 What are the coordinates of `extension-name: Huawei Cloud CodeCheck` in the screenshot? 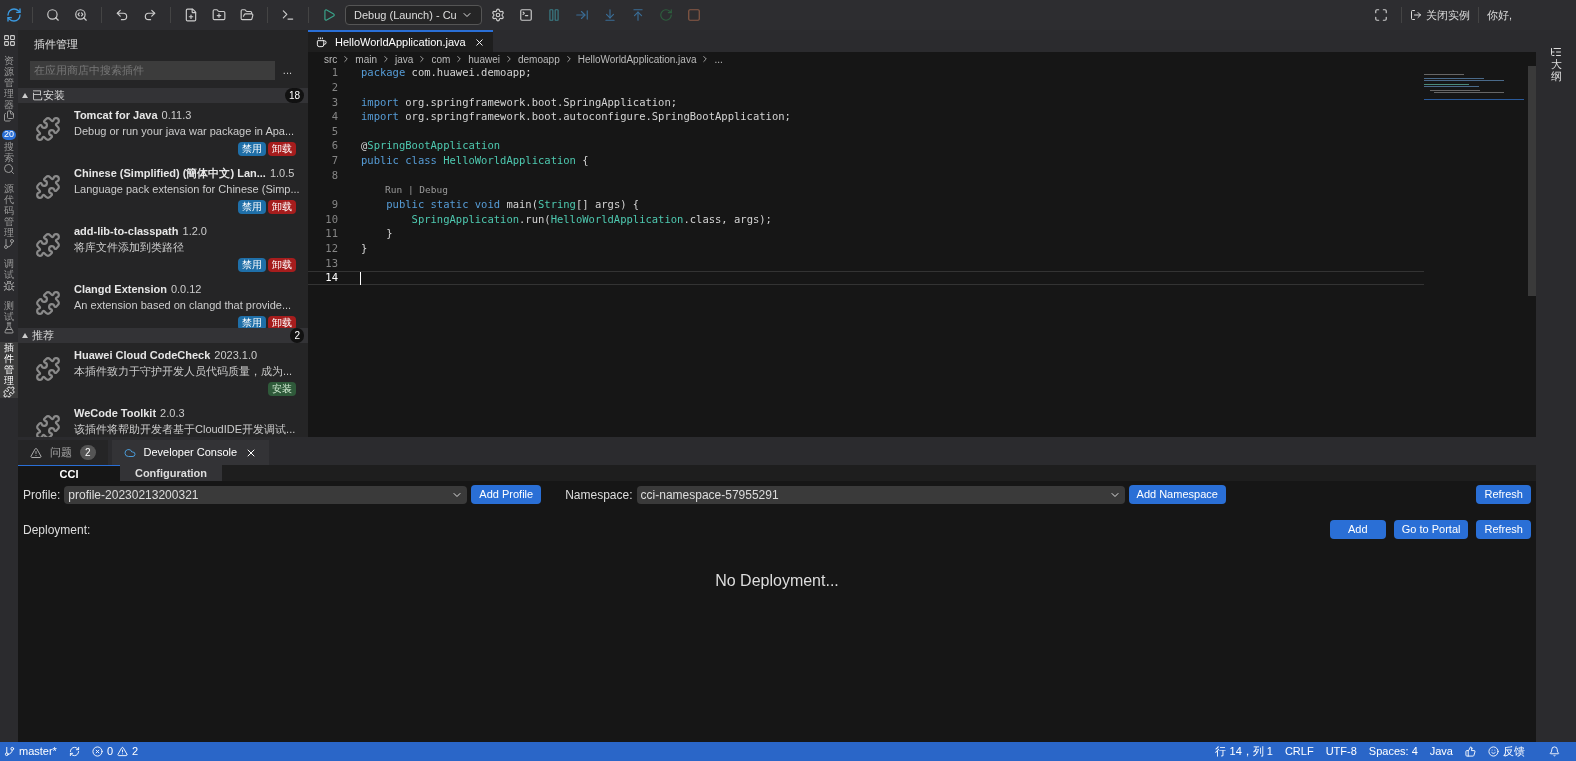 It's located at (142, 354).